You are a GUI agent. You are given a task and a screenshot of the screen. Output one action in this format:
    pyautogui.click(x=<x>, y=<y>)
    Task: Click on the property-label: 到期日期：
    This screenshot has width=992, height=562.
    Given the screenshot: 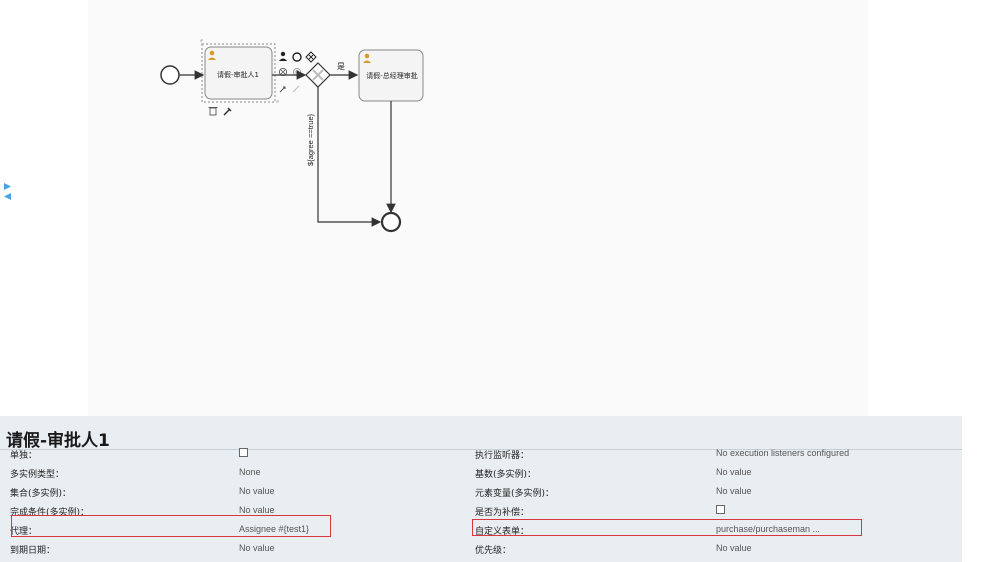 What is the action you would take?
    pyautogui.click(x=33, y=551)
    